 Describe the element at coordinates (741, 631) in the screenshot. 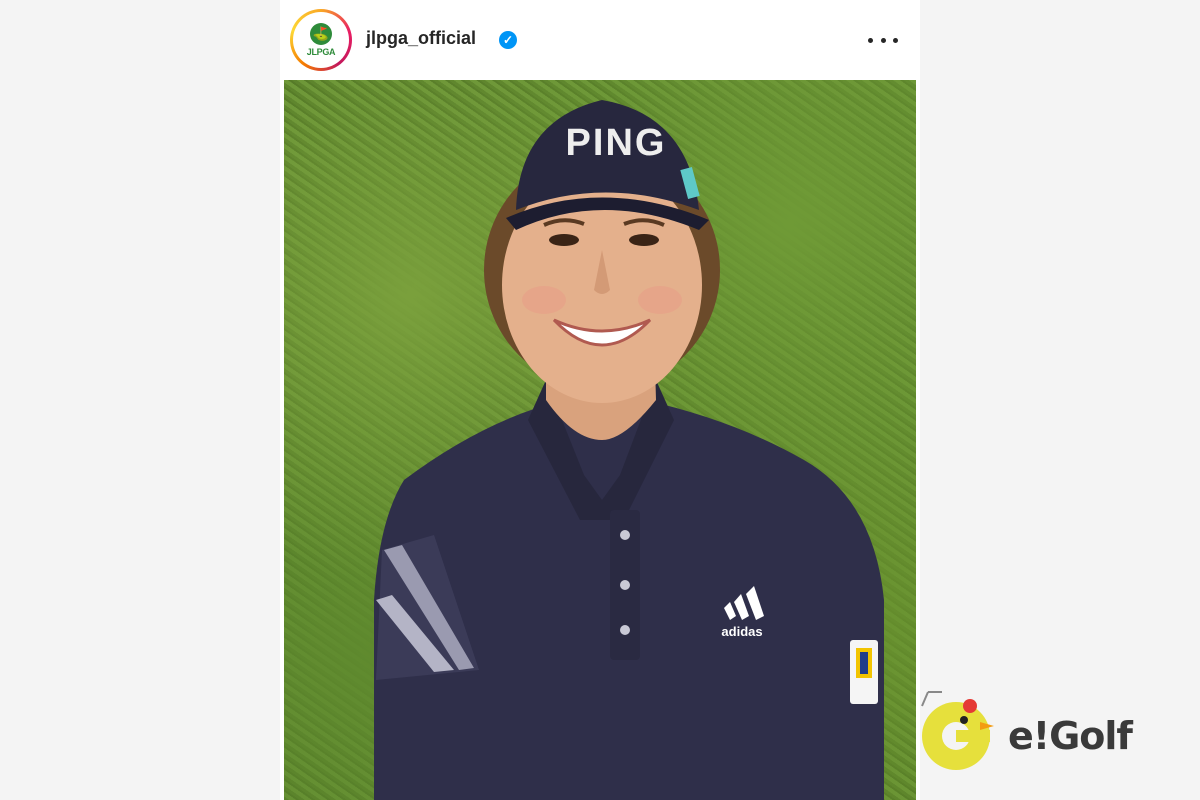

I see `svg-text: adidas` at that location.